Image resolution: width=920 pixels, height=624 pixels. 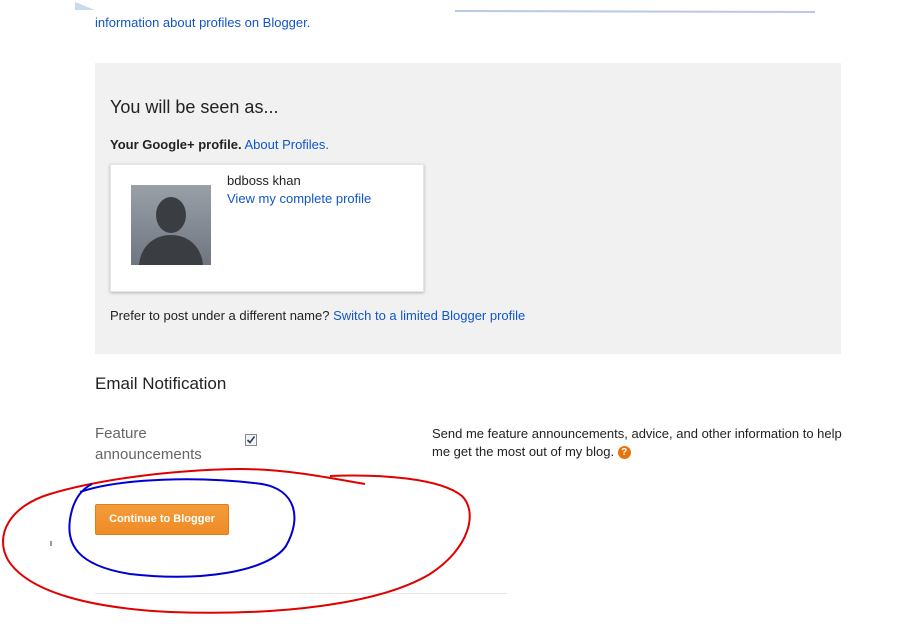 What do you see at coordinates (624, 452) in the screenshot?
I see `help-icon: ?` at bounding box center [624, 452].